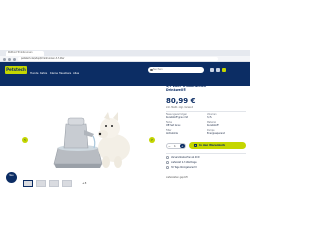  Describe the element at coordinates (184, 162) in the screenshot. I see `delivery-info: Lieferzeit 2-3 Werktage` at that location.